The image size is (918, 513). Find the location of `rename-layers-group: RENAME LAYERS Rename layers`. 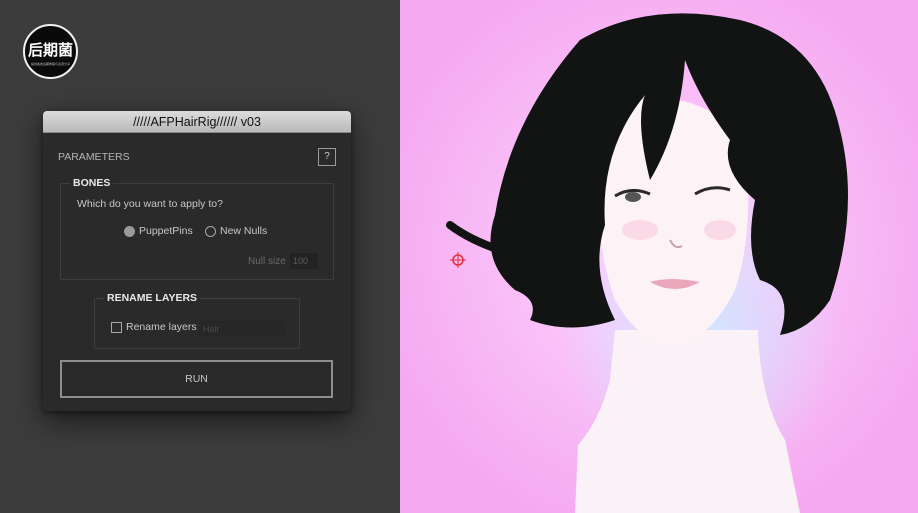

rename-layers-group: RENAME LAYERS Rename layers is located at coordinates (197, 320).